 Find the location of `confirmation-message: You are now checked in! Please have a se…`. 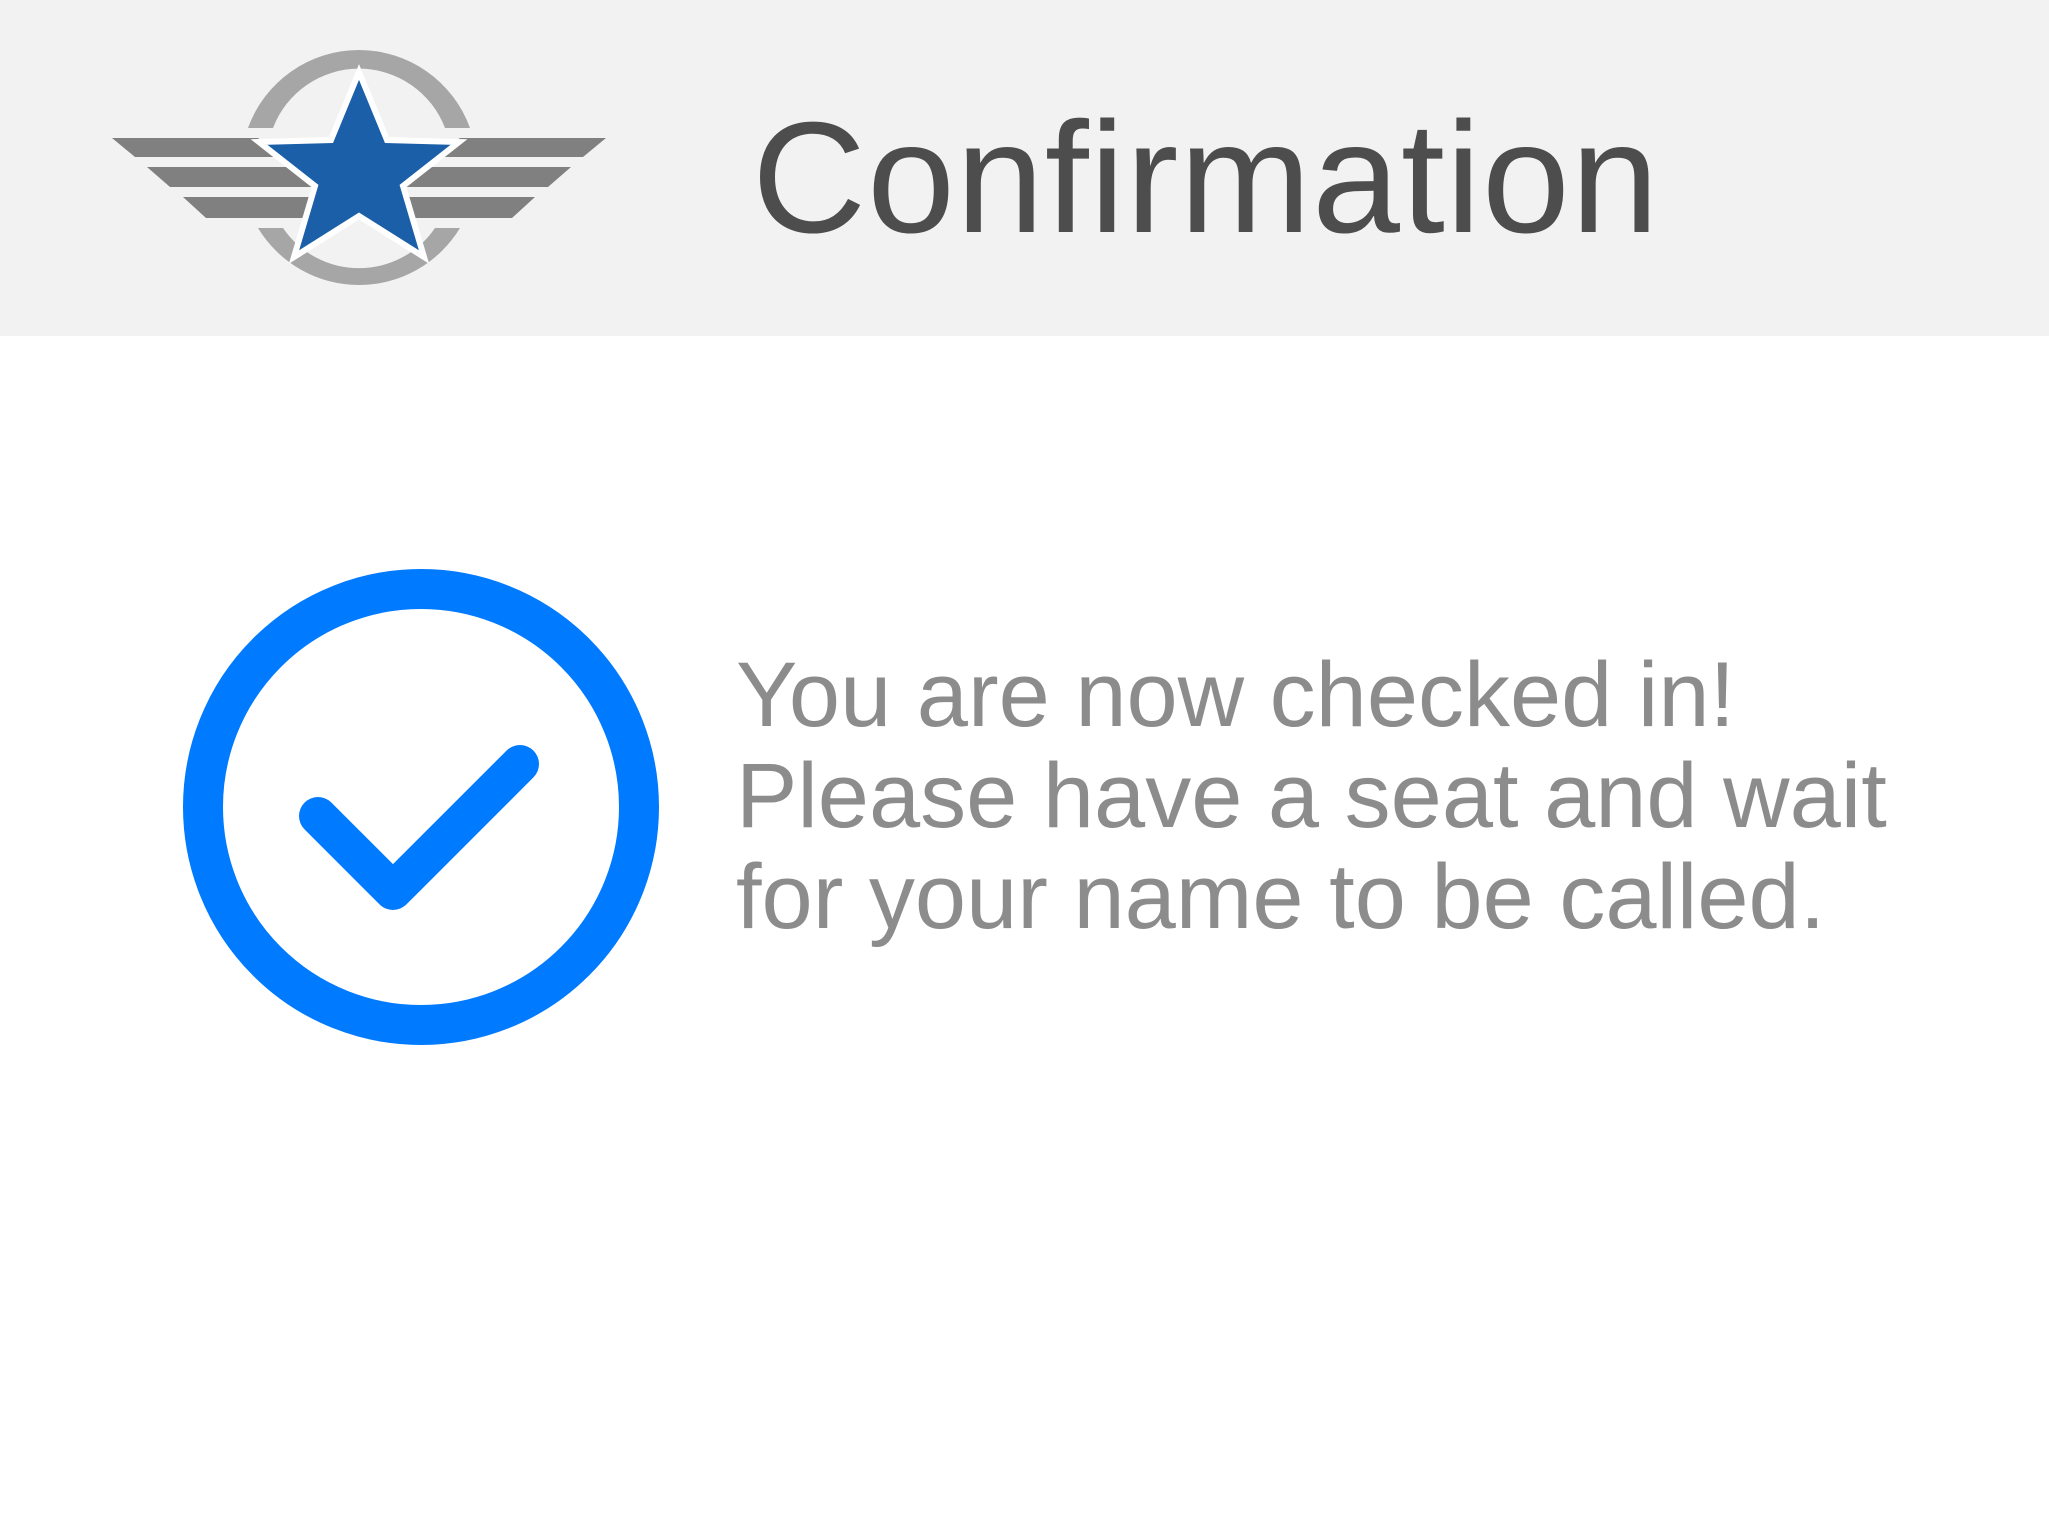

confirmation-message: You are now checked in! Please have a se… is located at coordinates (1361, 796).